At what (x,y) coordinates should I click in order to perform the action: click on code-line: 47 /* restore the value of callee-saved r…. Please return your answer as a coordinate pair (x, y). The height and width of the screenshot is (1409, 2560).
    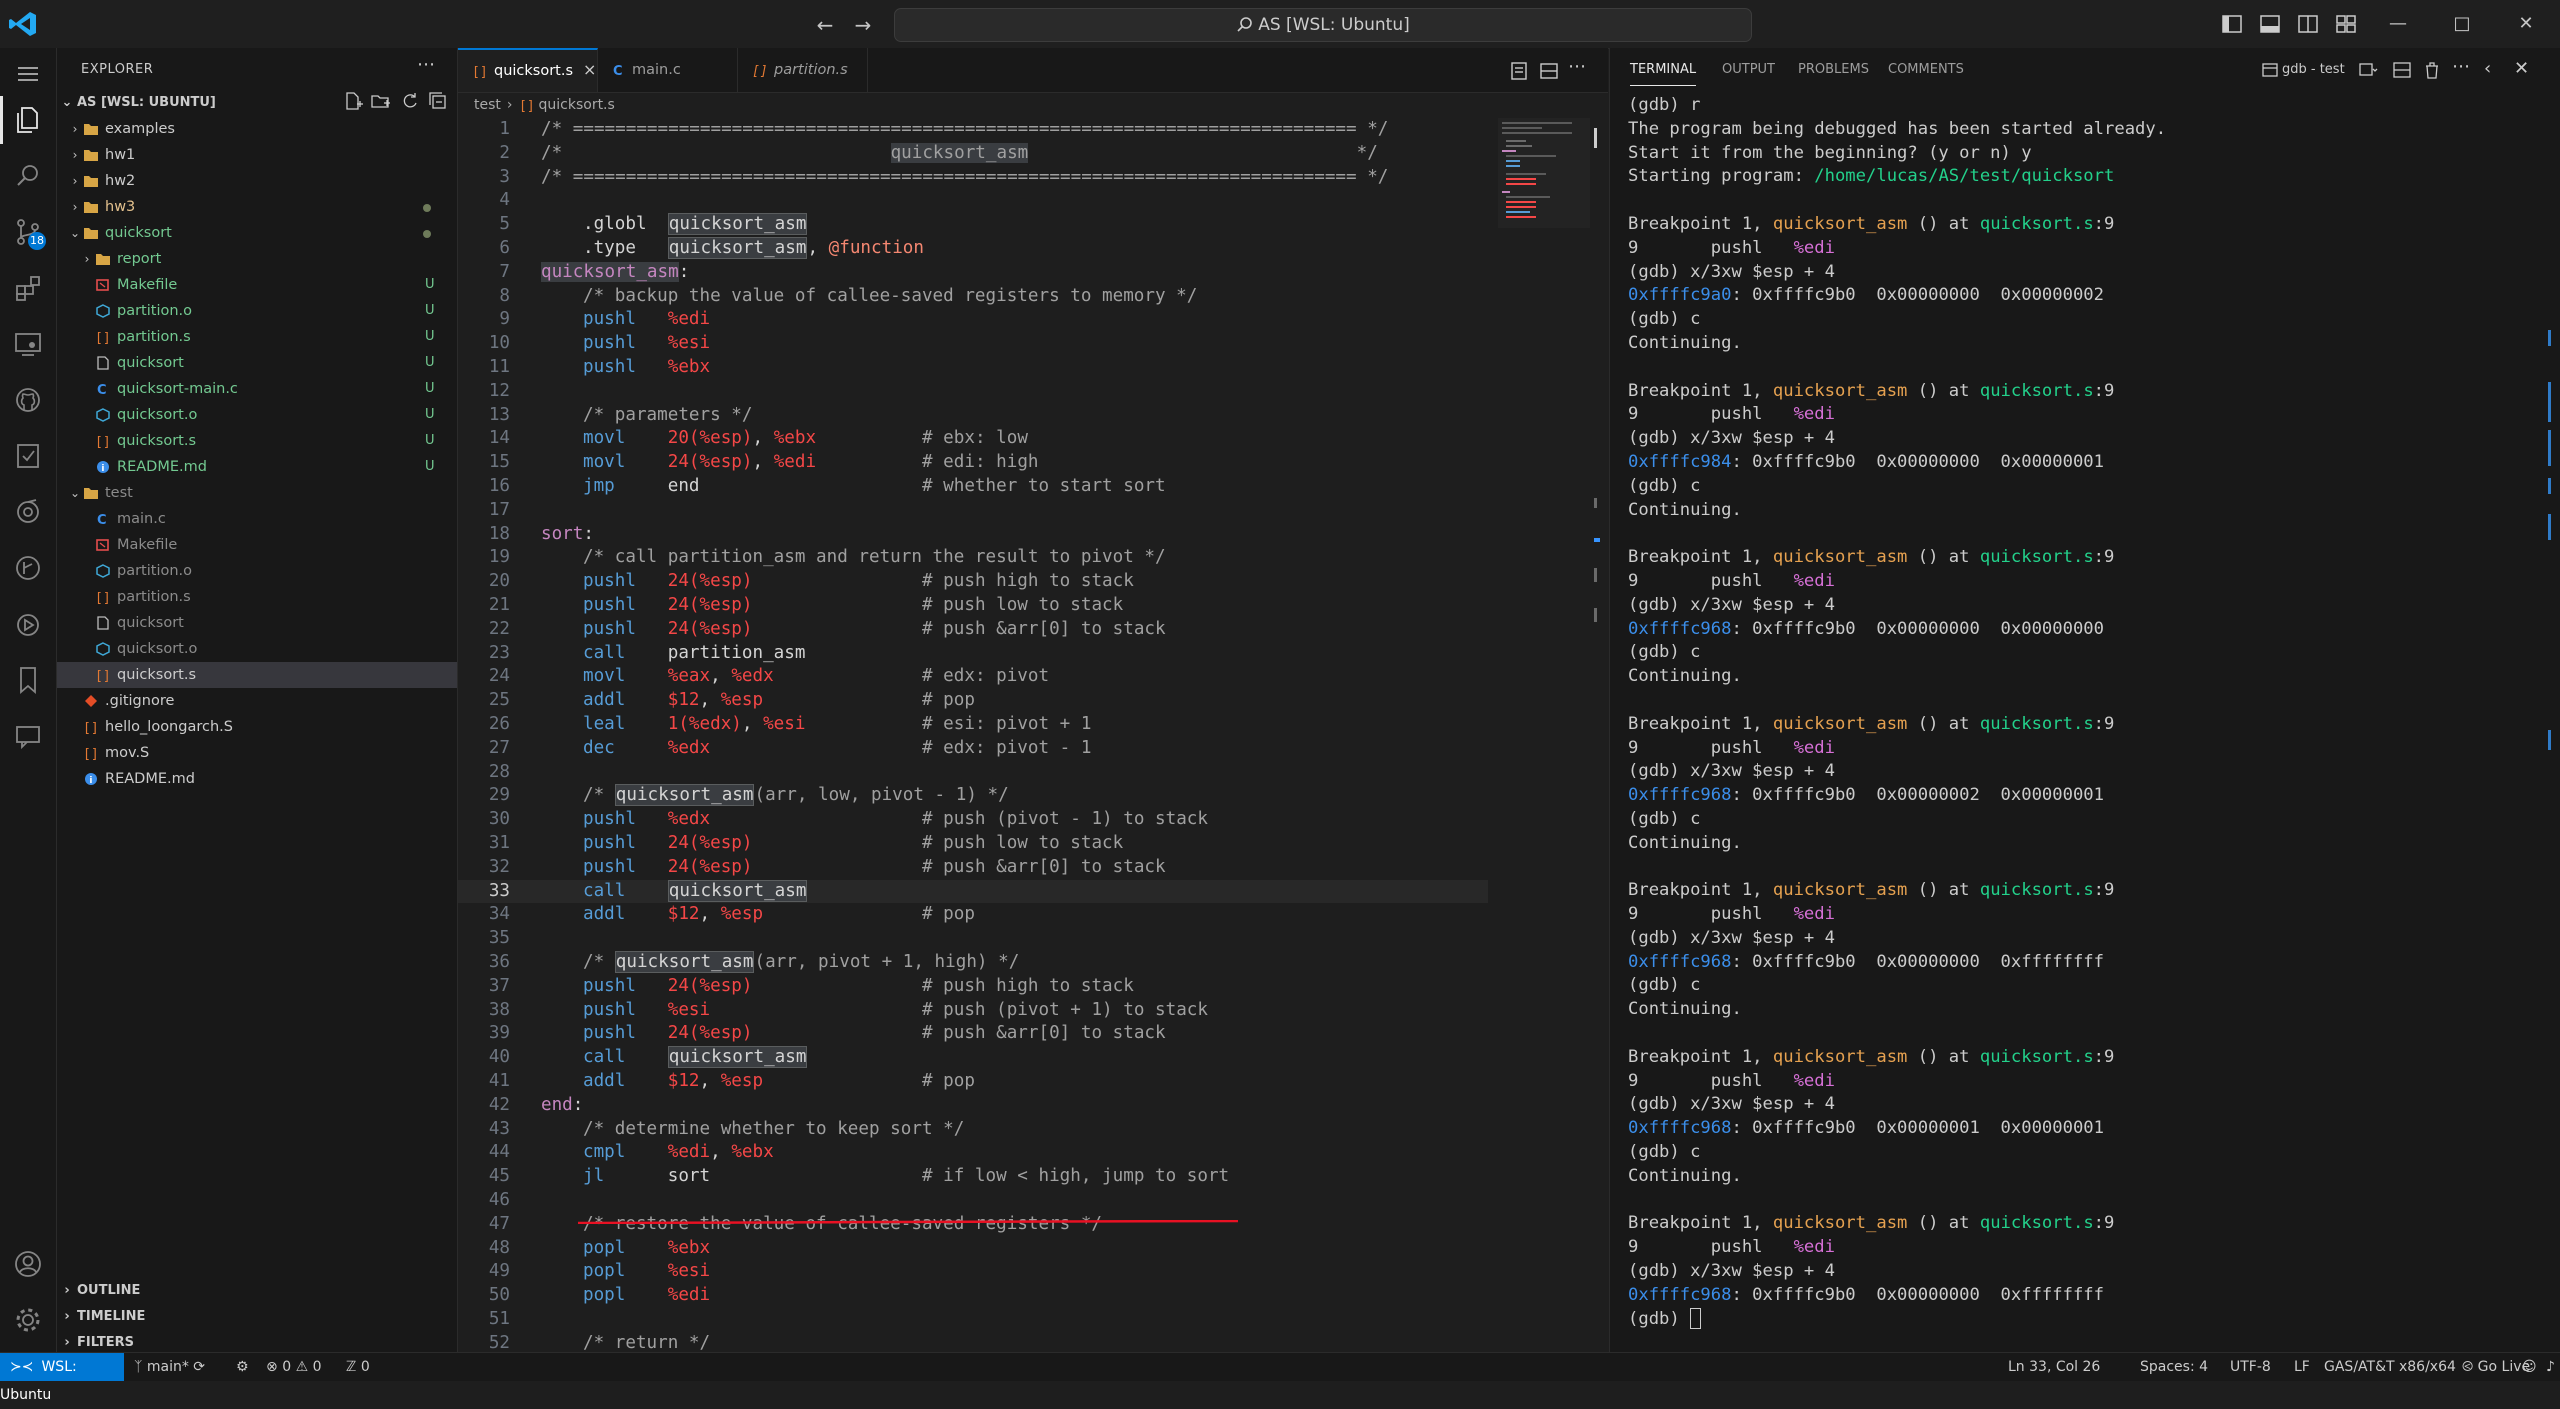
    Looking at the image, I should click on (973, 1225).